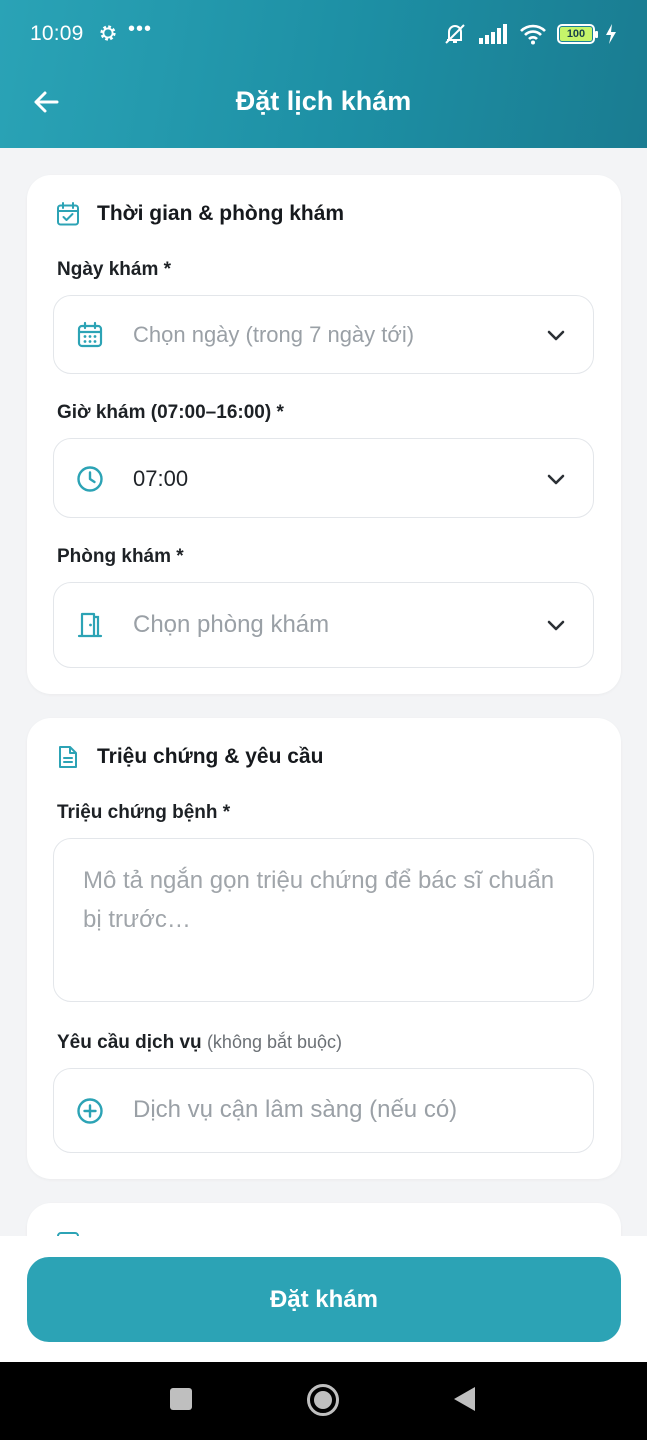 The width and height of the screenshot is (647, 1440). Describe the element at coordinates (455, 34) in the screenshot. I see `mute-icon` at that location.